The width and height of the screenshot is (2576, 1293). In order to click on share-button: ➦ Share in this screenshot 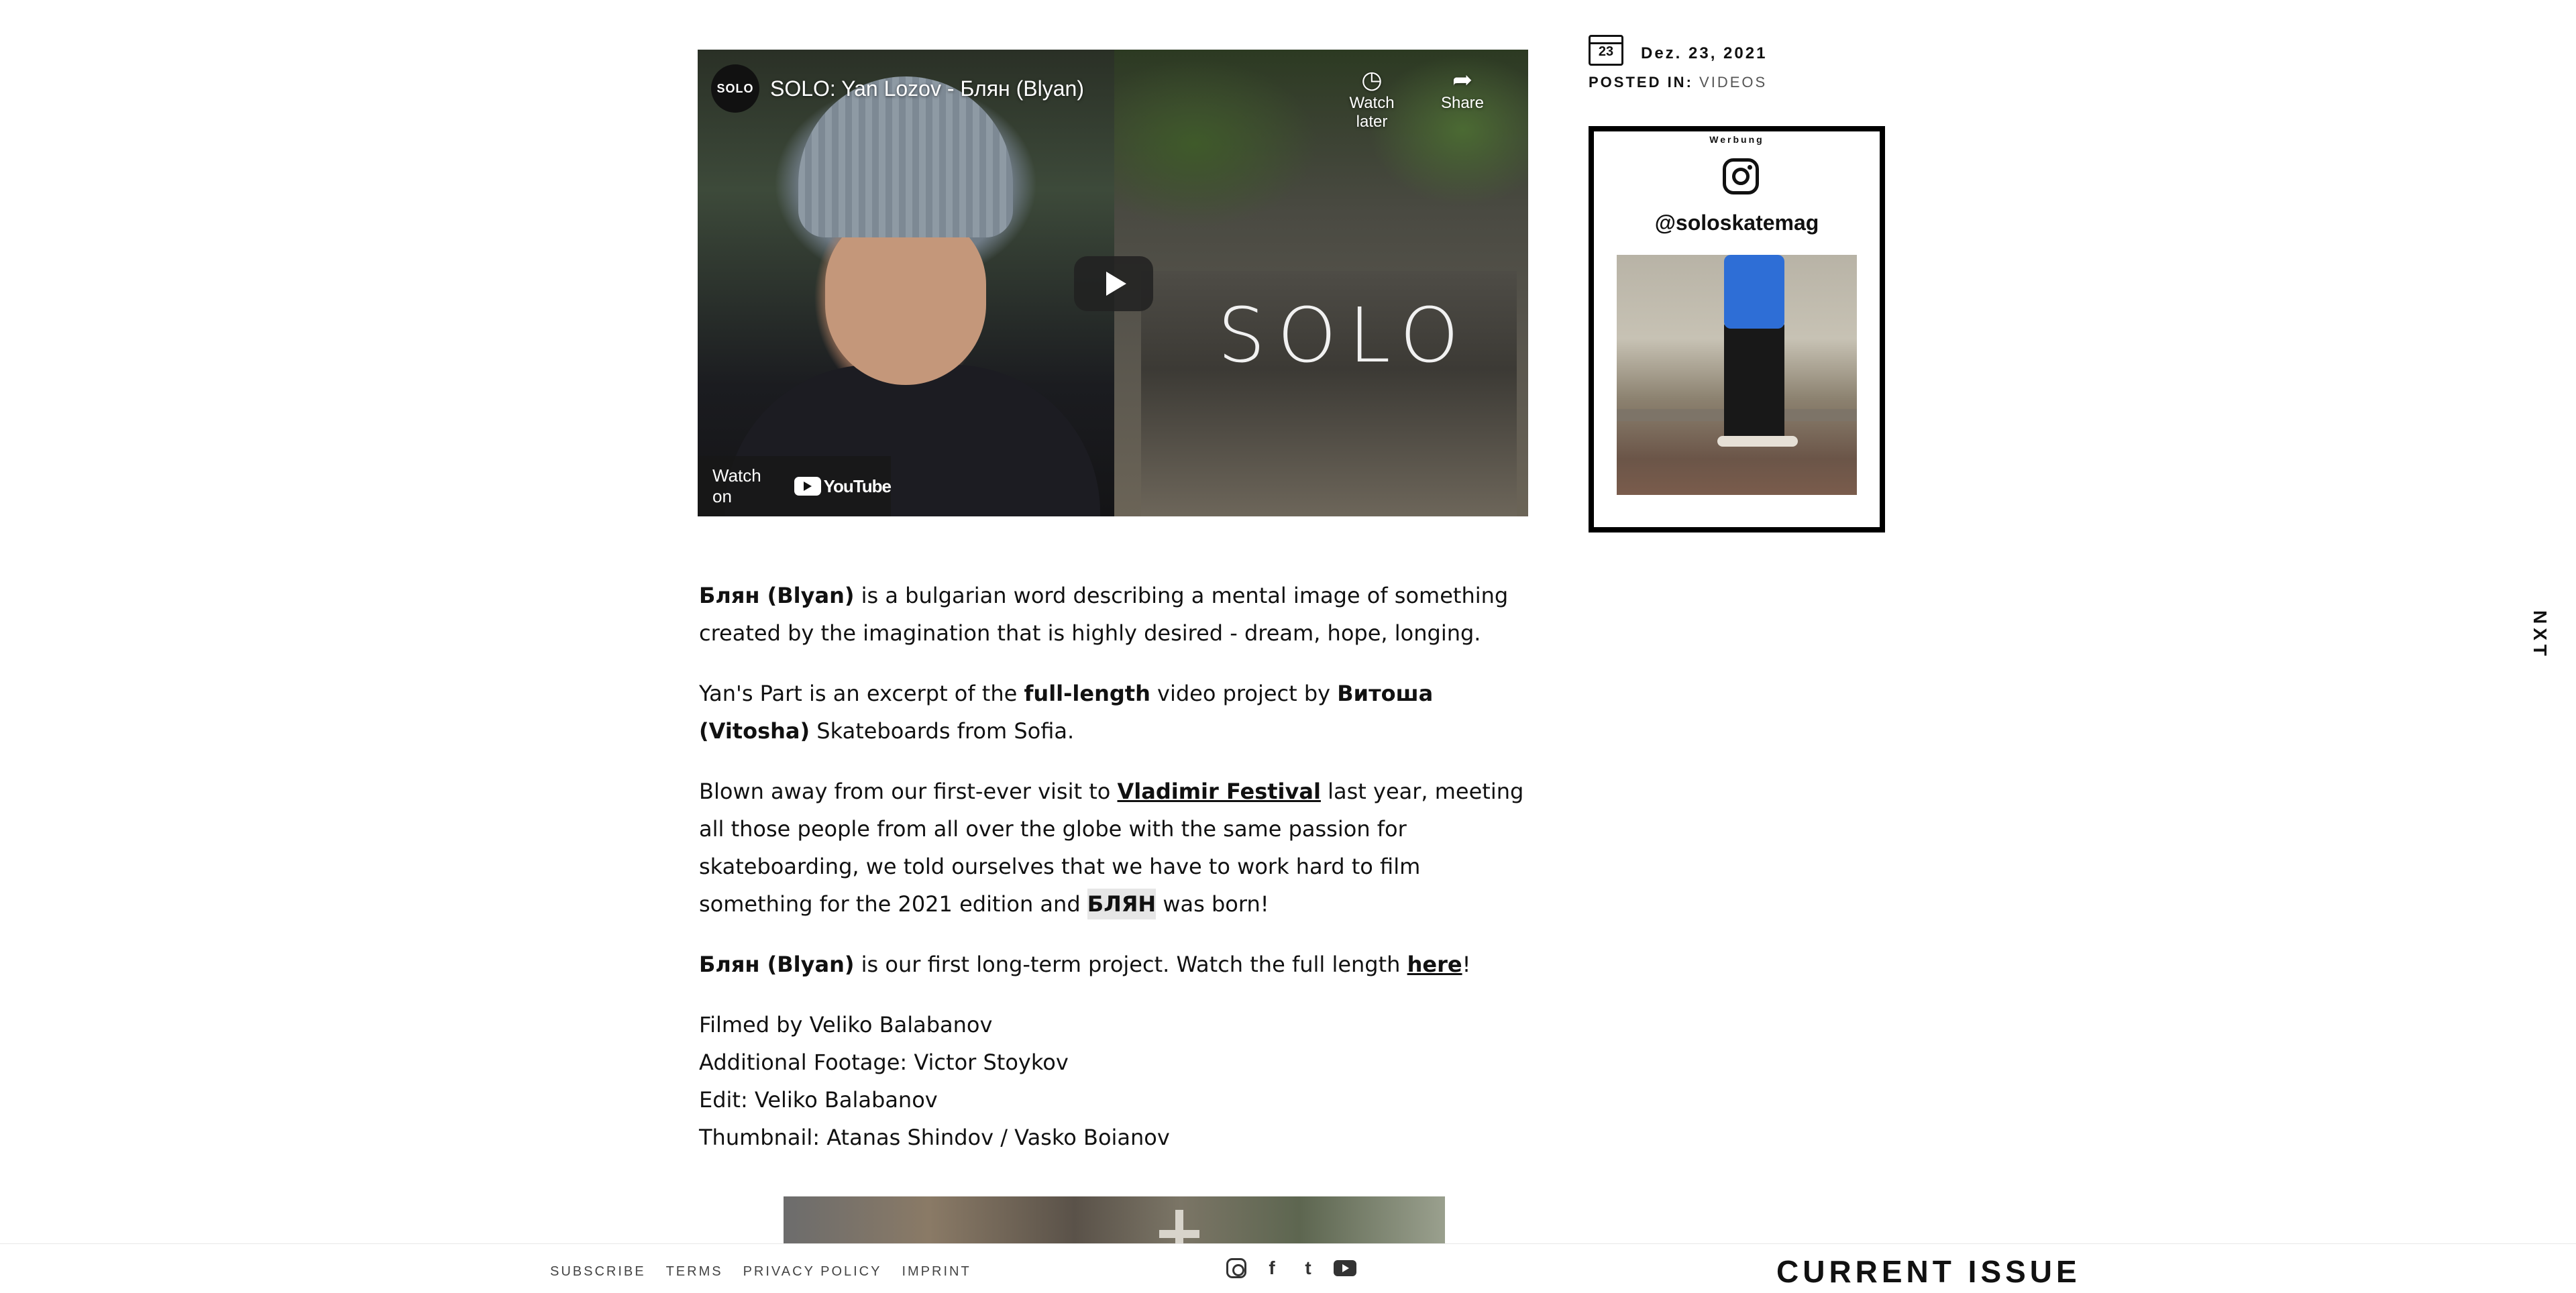, I will do `click(1462, 89)`.